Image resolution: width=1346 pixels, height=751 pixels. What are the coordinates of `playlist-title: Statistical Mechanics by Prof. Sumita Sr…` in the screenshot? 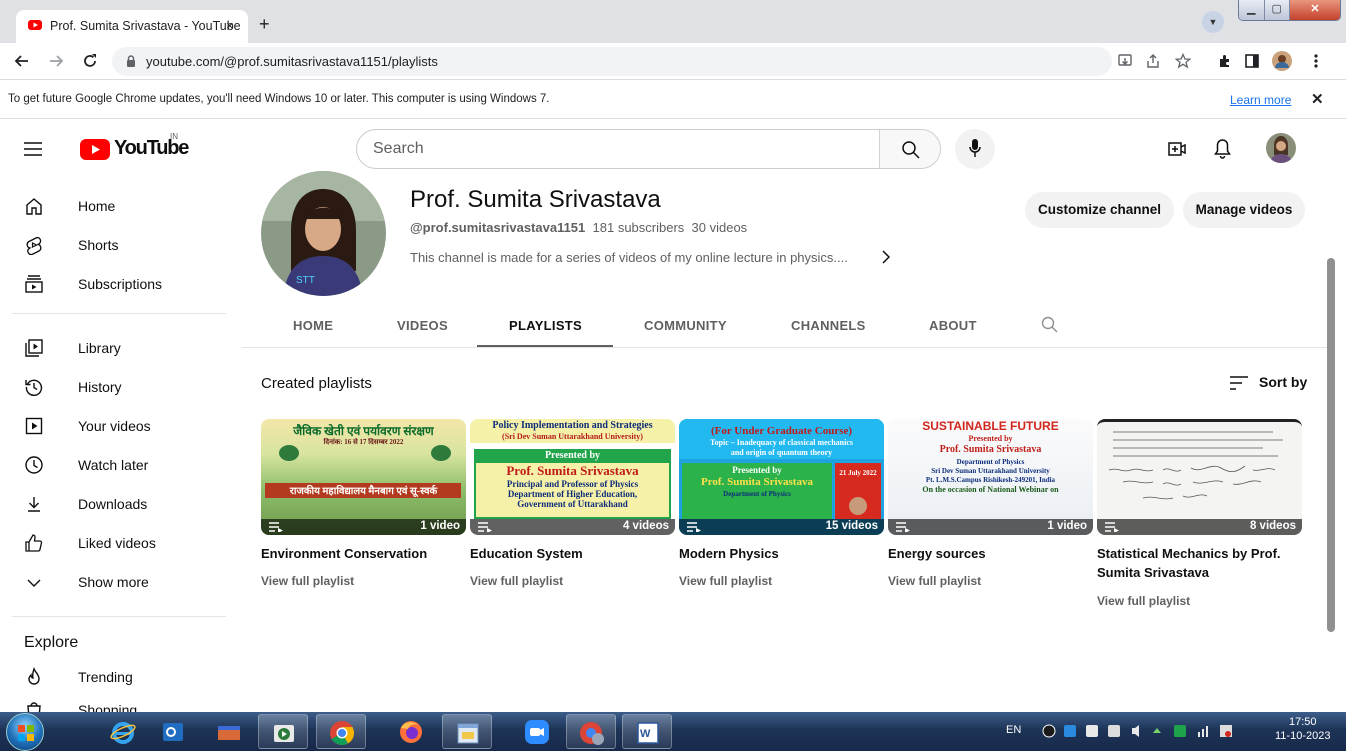 It's located at (1199, 563).